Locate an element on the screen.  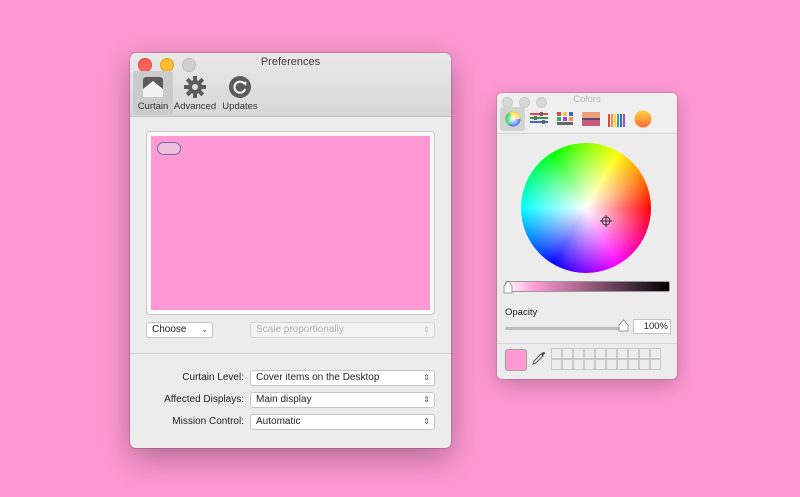
color-sliders-mode is located at coordinates (538, 119).